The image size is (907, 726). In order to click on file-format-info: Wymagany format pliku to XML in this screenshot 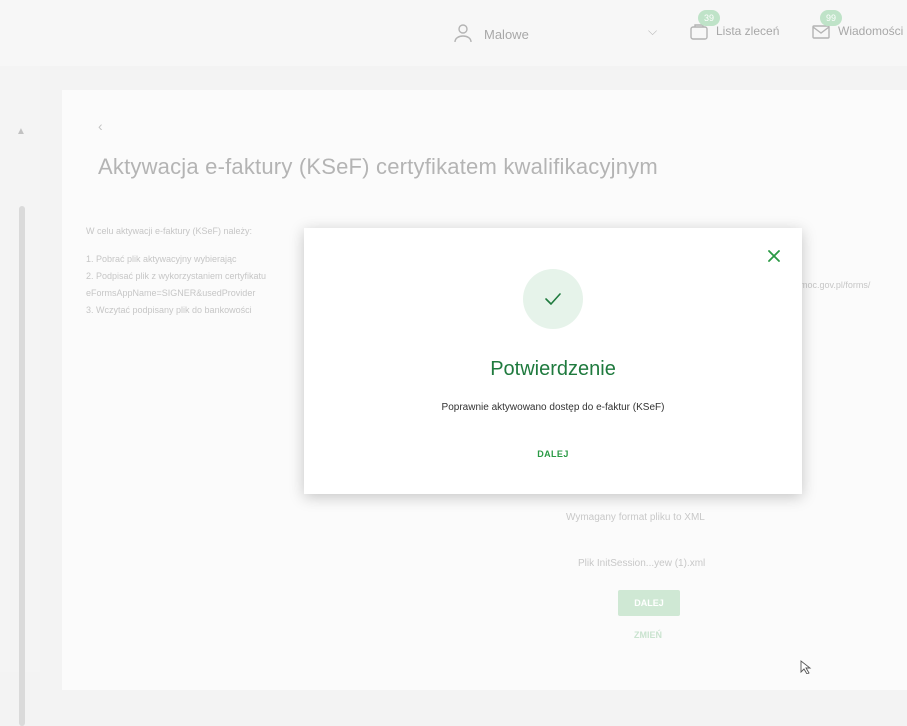, I will do `click(635, 517)`.